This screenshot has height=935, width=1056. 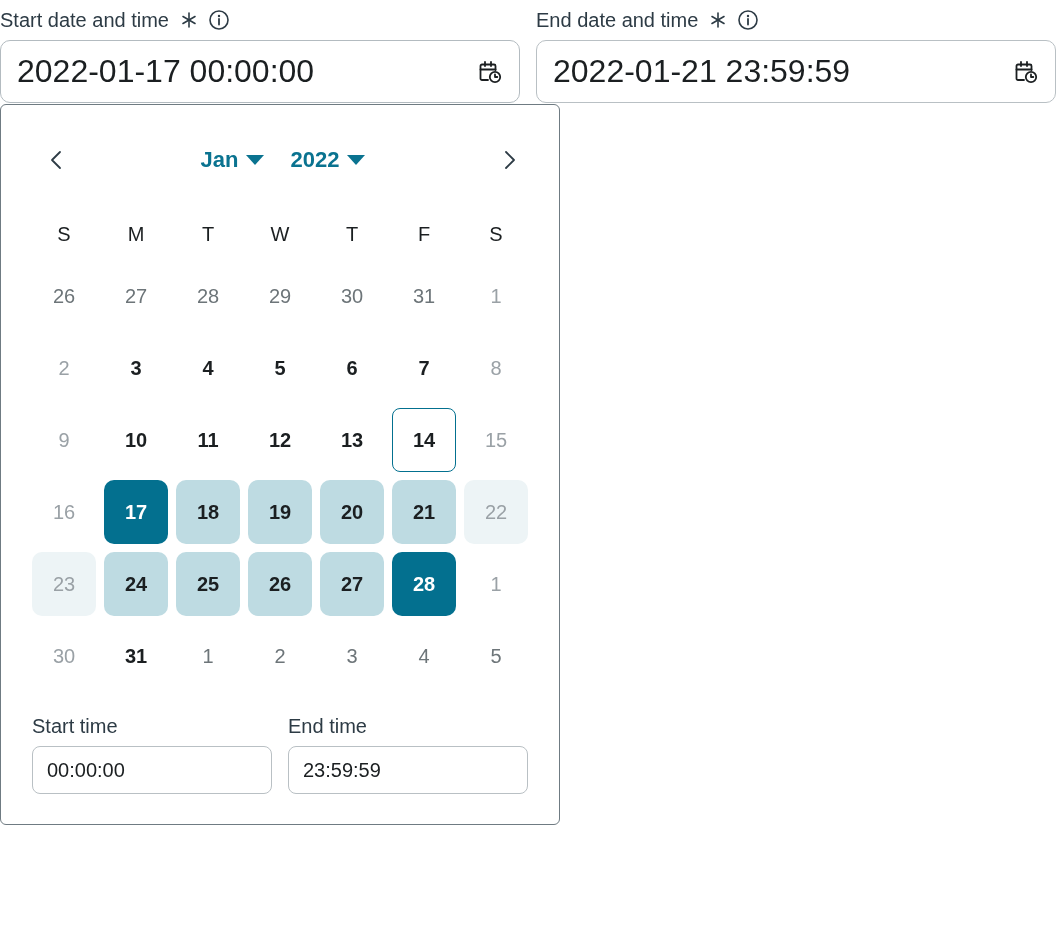 I want to click on calendar-day: 17, so click(x=136, y=512).